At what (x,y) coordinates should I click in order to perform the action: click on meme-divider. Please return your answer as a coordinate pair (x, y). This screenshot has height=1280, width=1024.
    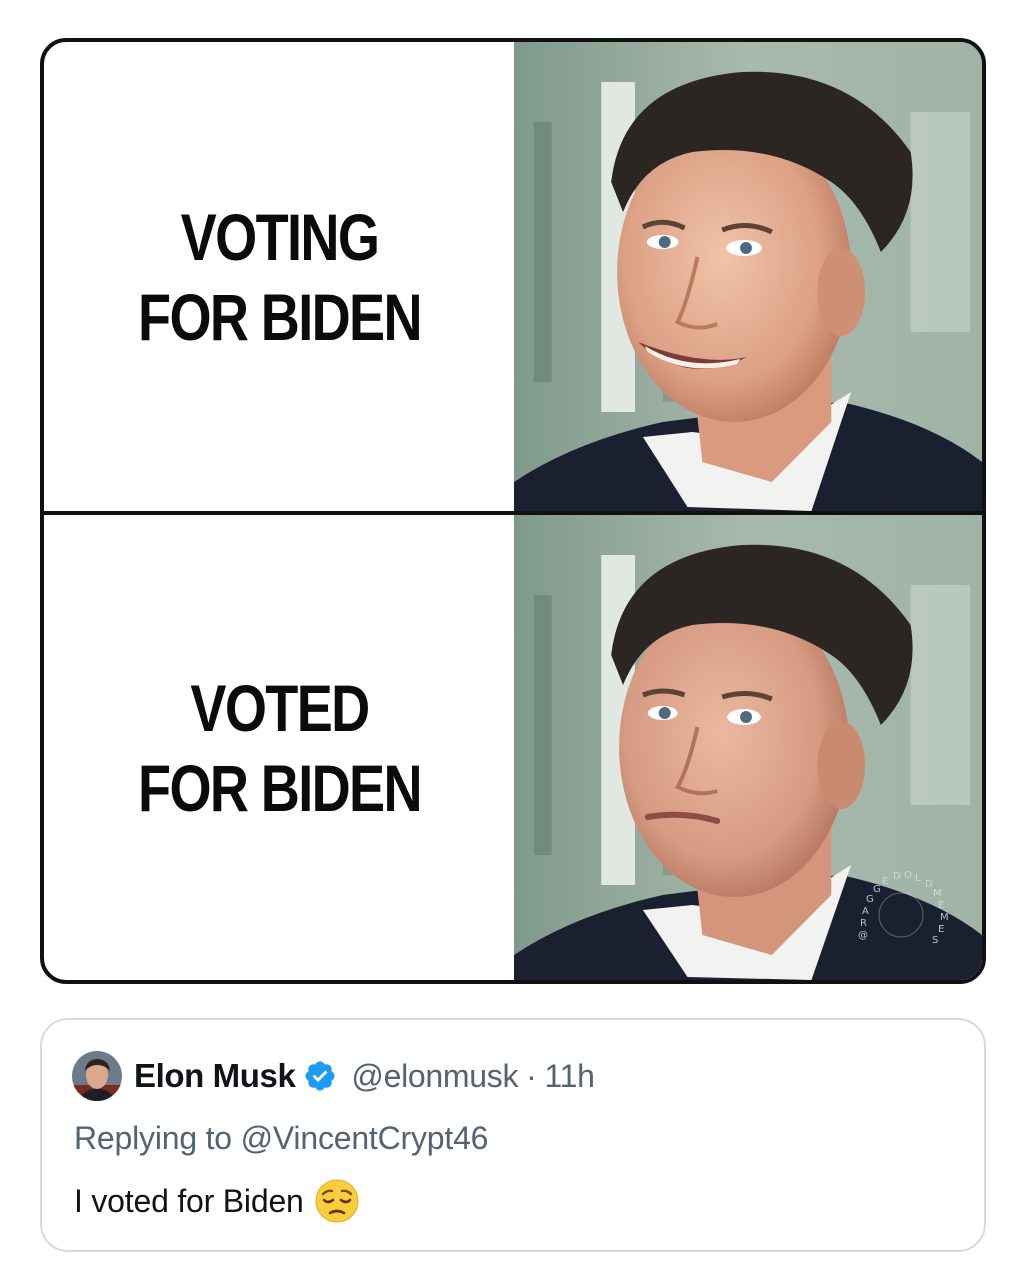
    Looking at the image, I should click on (513, 513).